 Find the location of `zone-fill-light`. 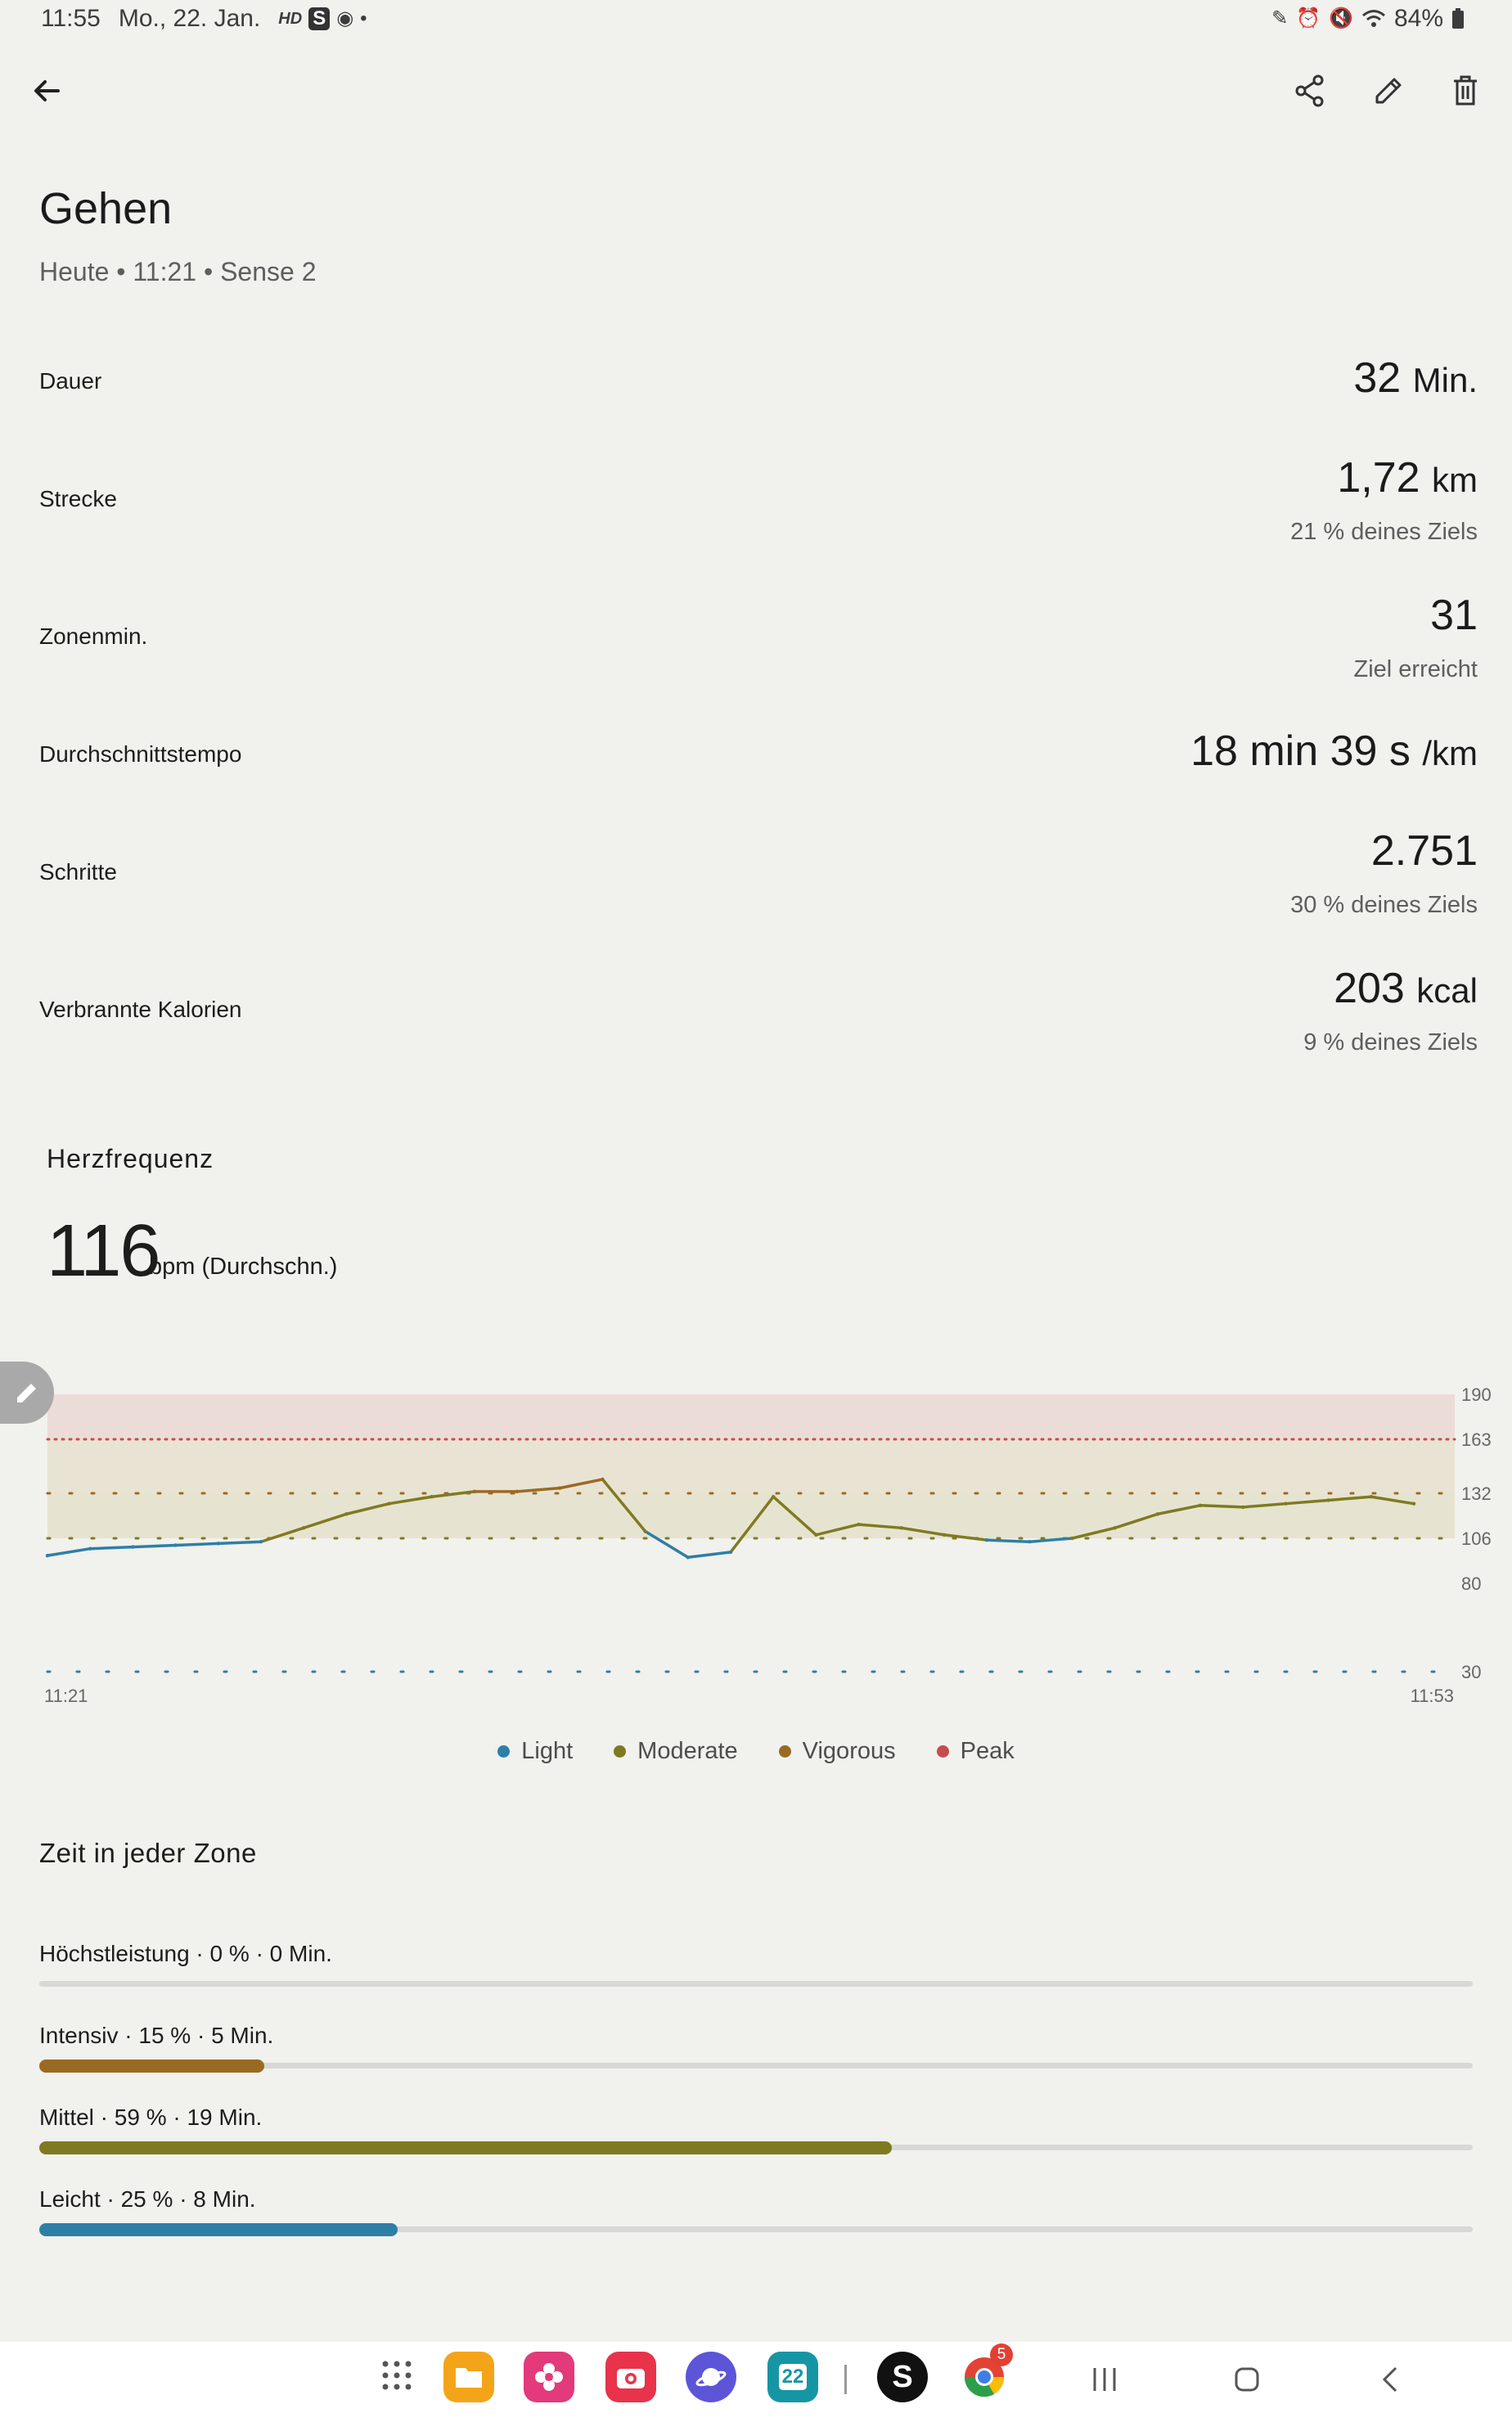

zone-fill-light is located at coordinates (219, 2229).